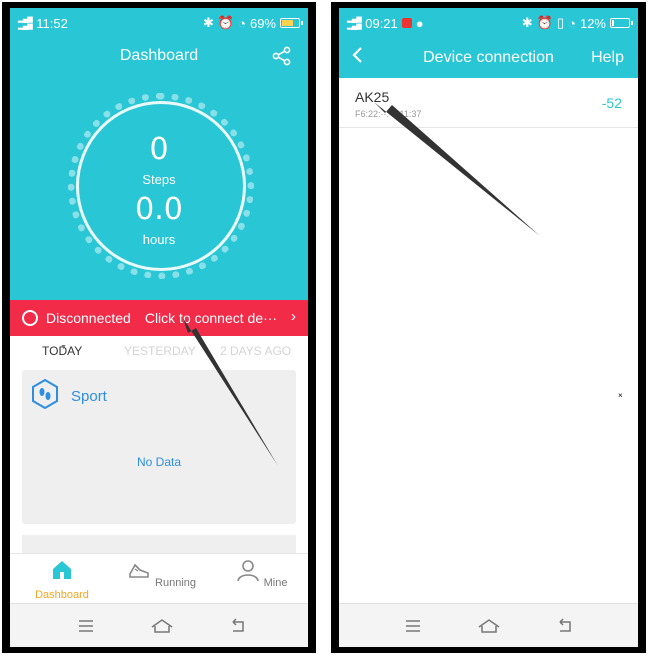 The image size is (650, 655). Describe the element at coordinates (159, 55) in the screenshot. I see `page-title: Dashboard` at that location.